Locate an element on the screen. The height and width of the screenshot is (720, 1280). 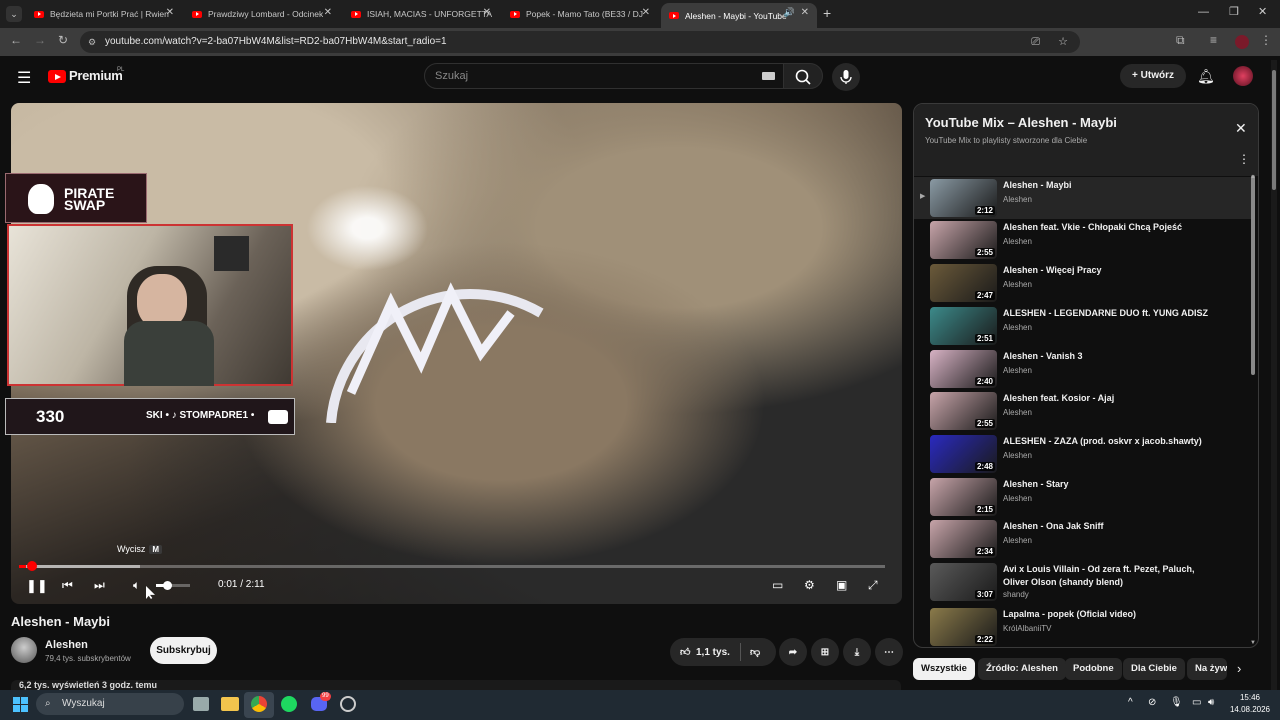
display-icon: ▭ is located at coordinates (1196, 702).